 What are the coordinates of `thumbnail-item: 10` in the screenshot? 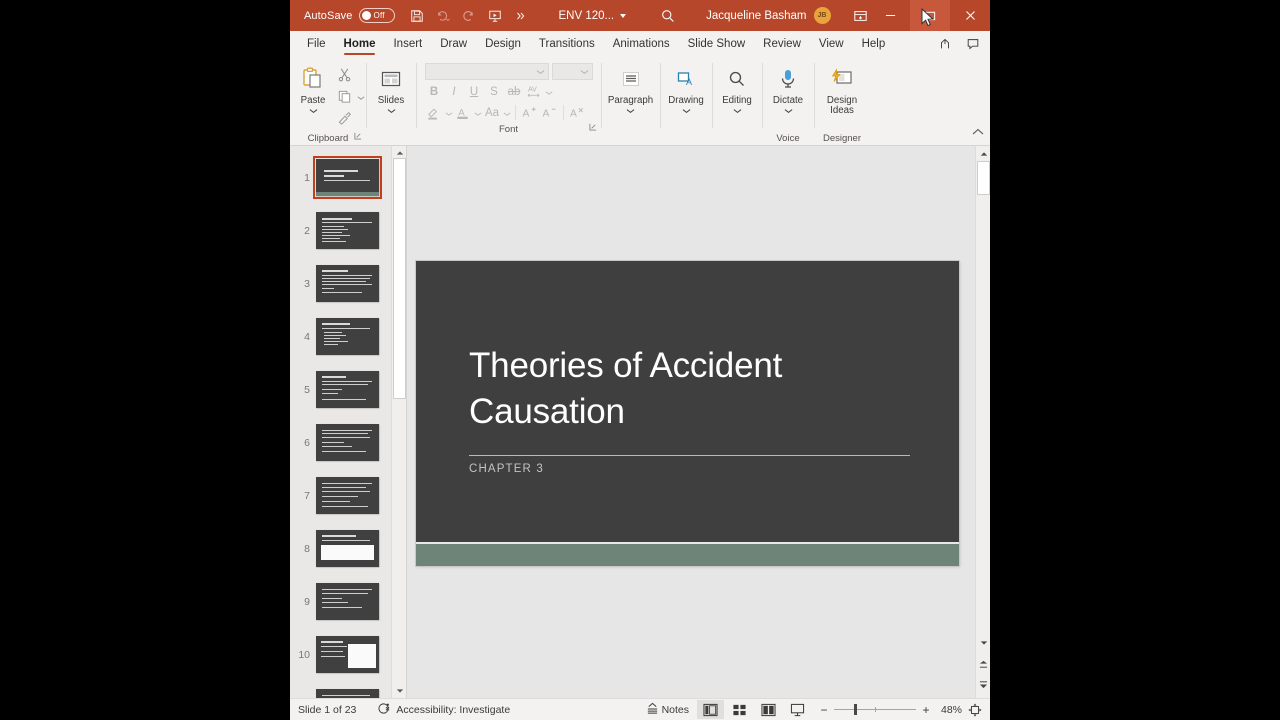 It's located at (340, 654).